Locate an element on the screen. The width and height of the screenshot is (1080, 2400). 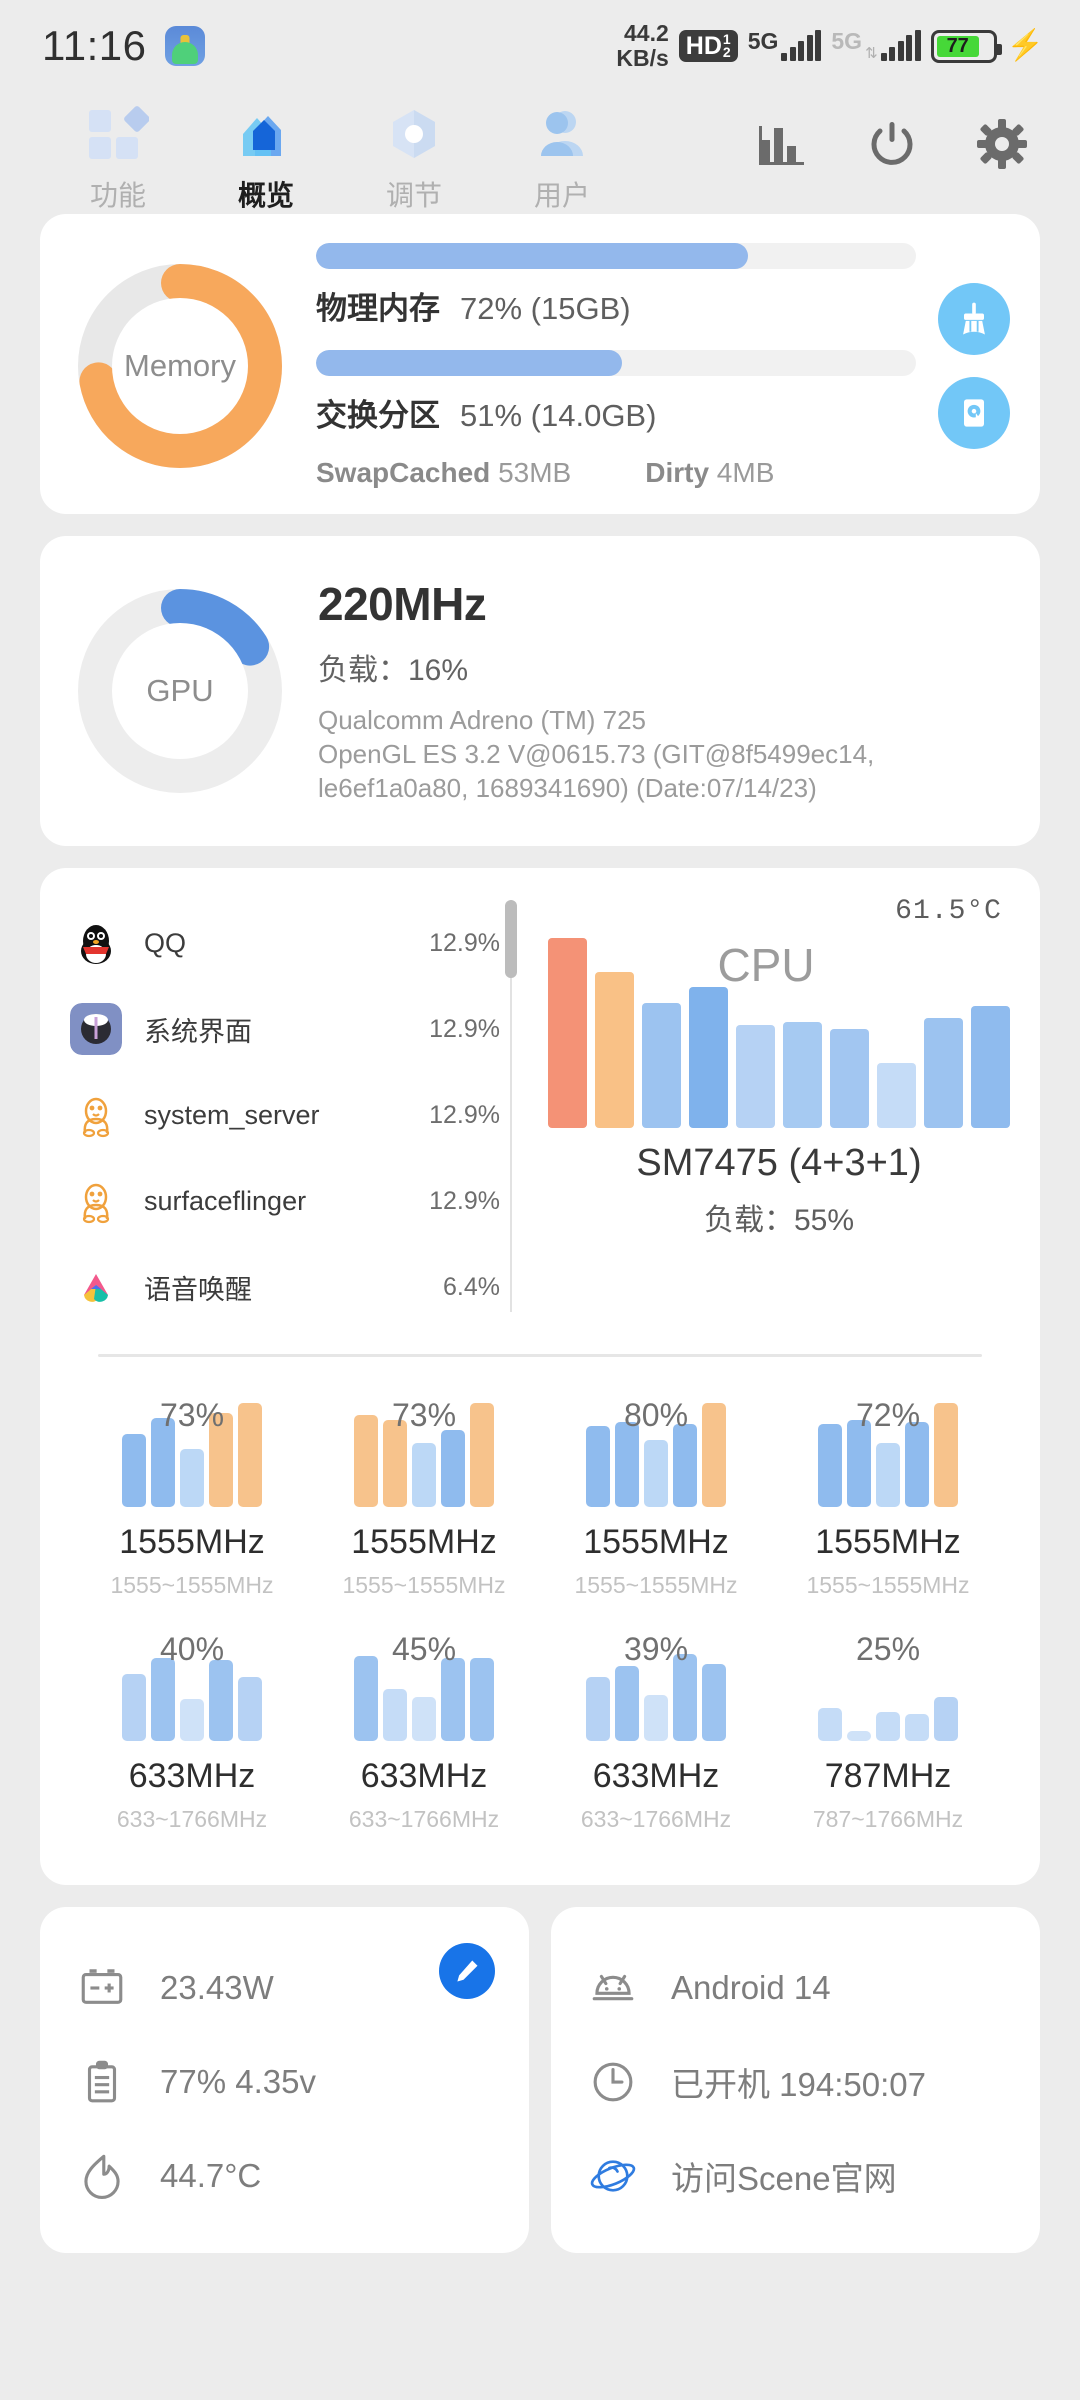
tab-overview: 概览 is located at coordinates (266, 159).